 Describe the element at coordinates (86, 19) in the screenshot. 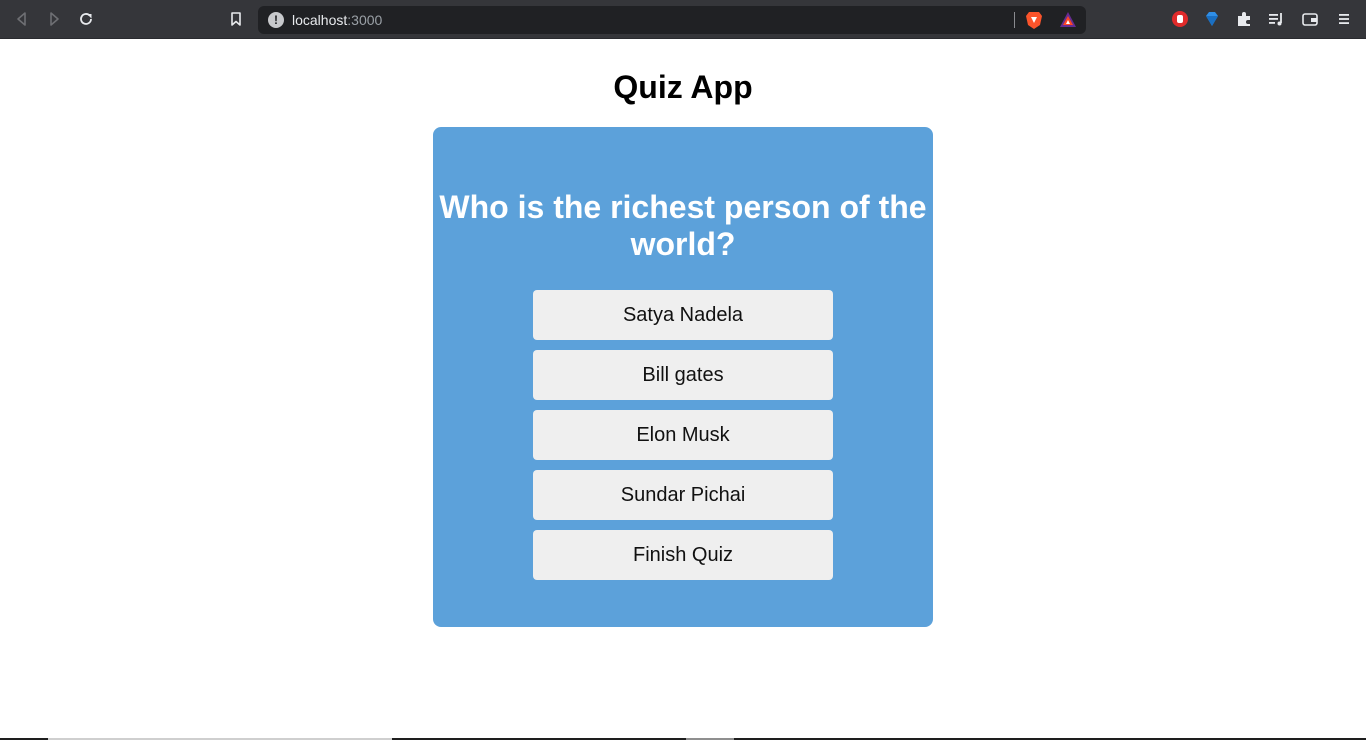

I see `reload-icon` at that location.